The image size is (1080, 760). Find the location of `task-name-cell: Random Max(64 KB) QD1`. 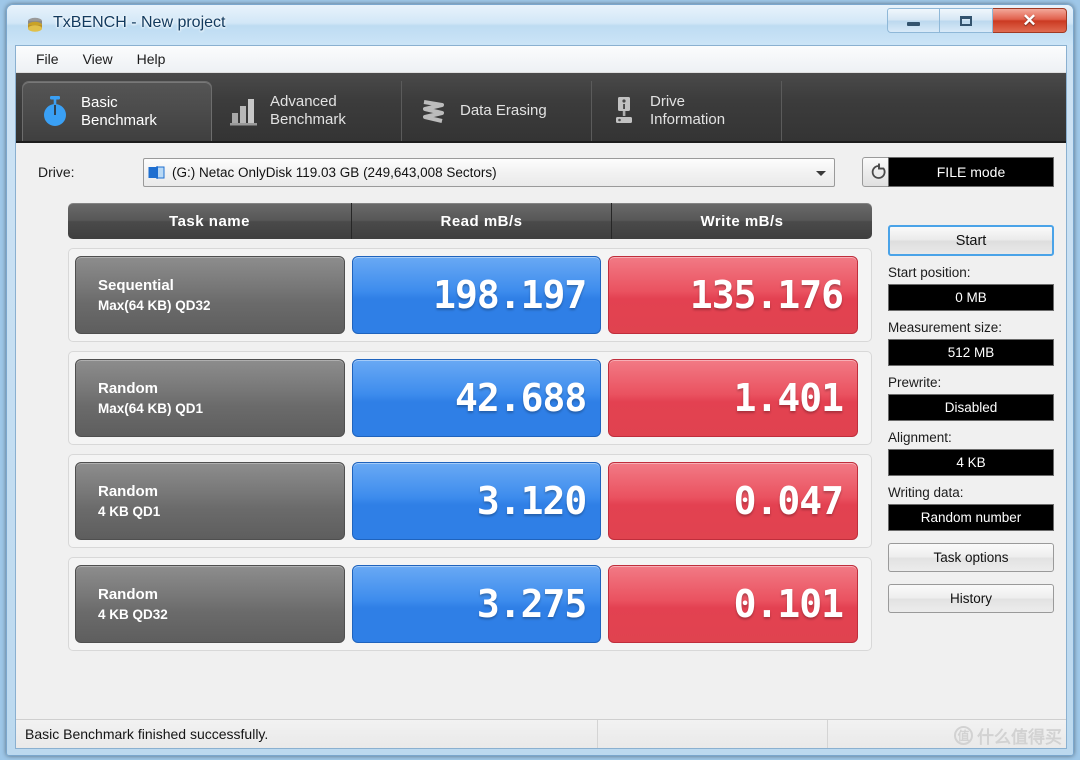

task-name-cell: Random Max(64 KB) QD1 is located at coordinates (210, 398).